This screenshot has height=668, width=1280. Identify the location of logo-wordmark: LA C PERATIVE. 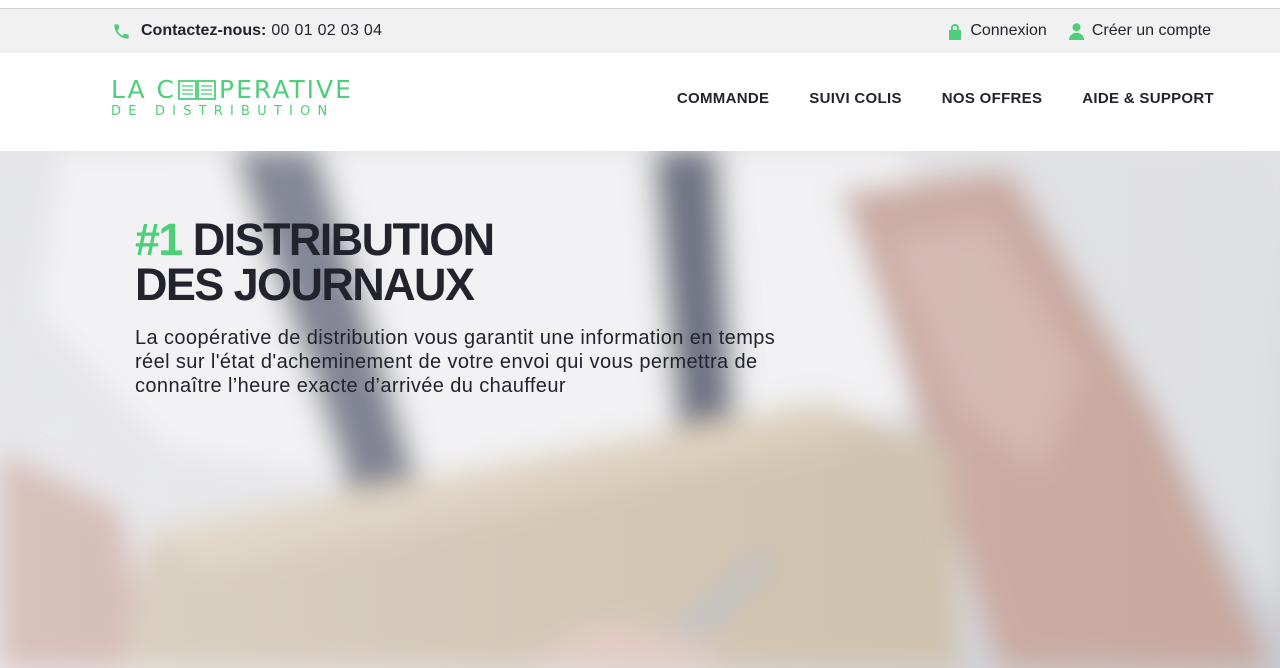
(241, 90).